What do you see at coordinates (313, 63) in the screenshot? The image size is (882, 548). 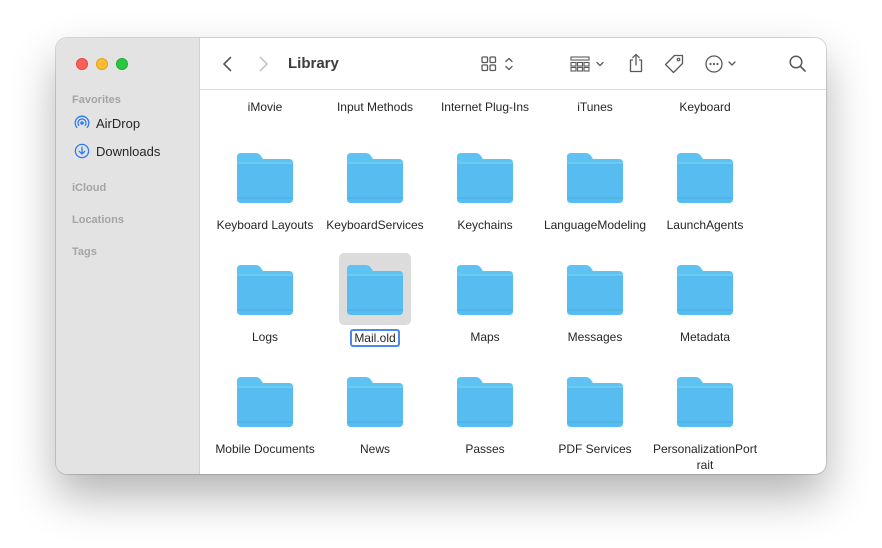 I see `window-title: Library` at bounding box center [313, 63].